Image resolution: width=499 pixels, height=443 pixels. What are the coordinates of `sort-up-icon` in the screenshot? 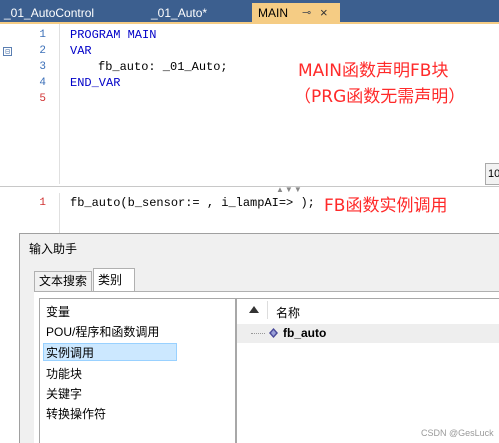 It's located at (254, 309).